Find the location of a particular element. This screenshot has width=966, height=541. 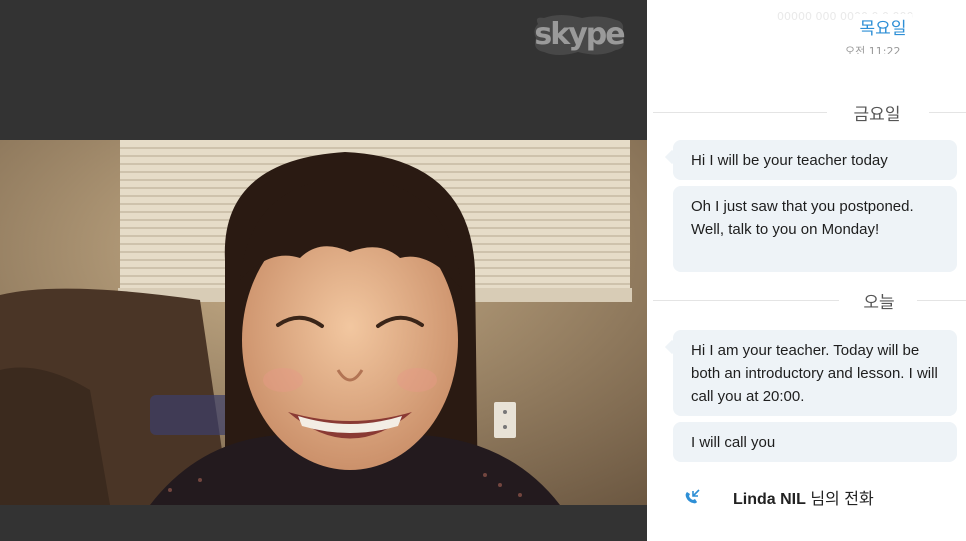

incoming-call-notice: Linda NIL 님의 전화 is located at coordinates (778, 497).